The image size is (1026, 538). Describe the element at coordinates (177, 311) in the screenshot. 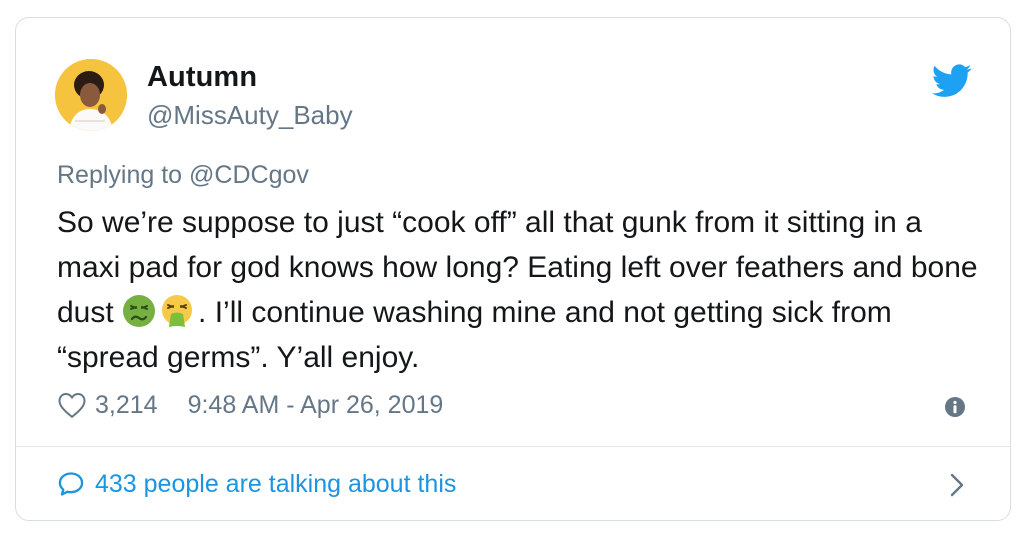

I see `face-vomiting-emoji` at that location.